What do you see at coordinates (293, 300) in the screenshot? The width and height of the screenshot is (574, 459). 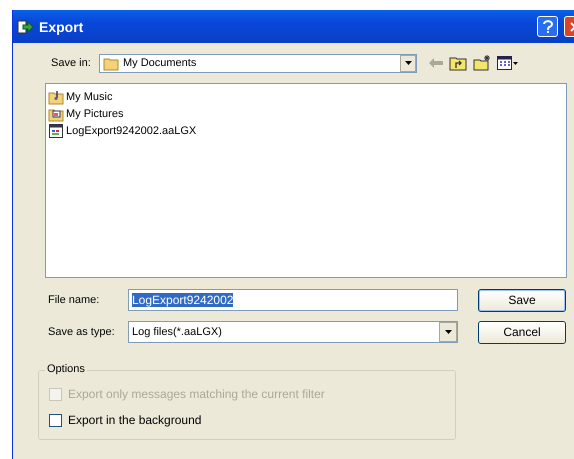 I see `file-name-field: LogExport9242002` at bounding box center [293, 300].